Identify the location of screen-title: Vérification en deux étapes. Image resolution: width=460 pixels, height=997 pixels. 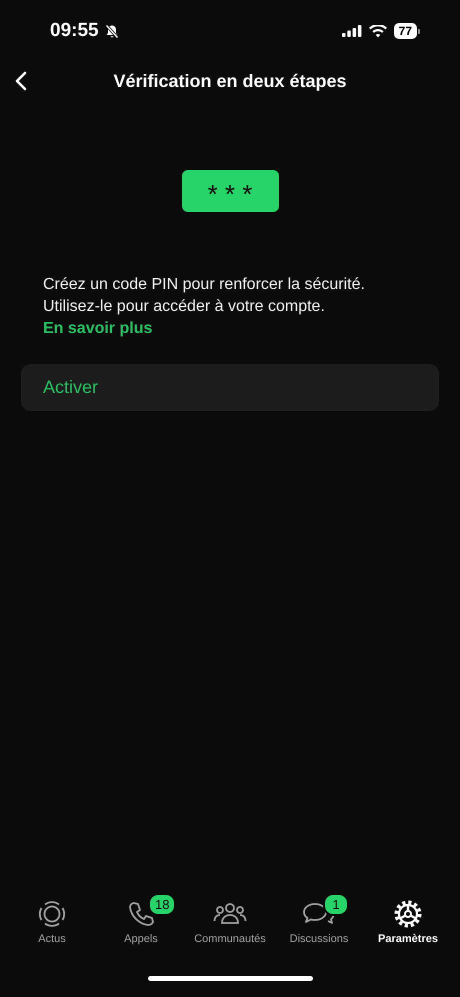
(230, 81).